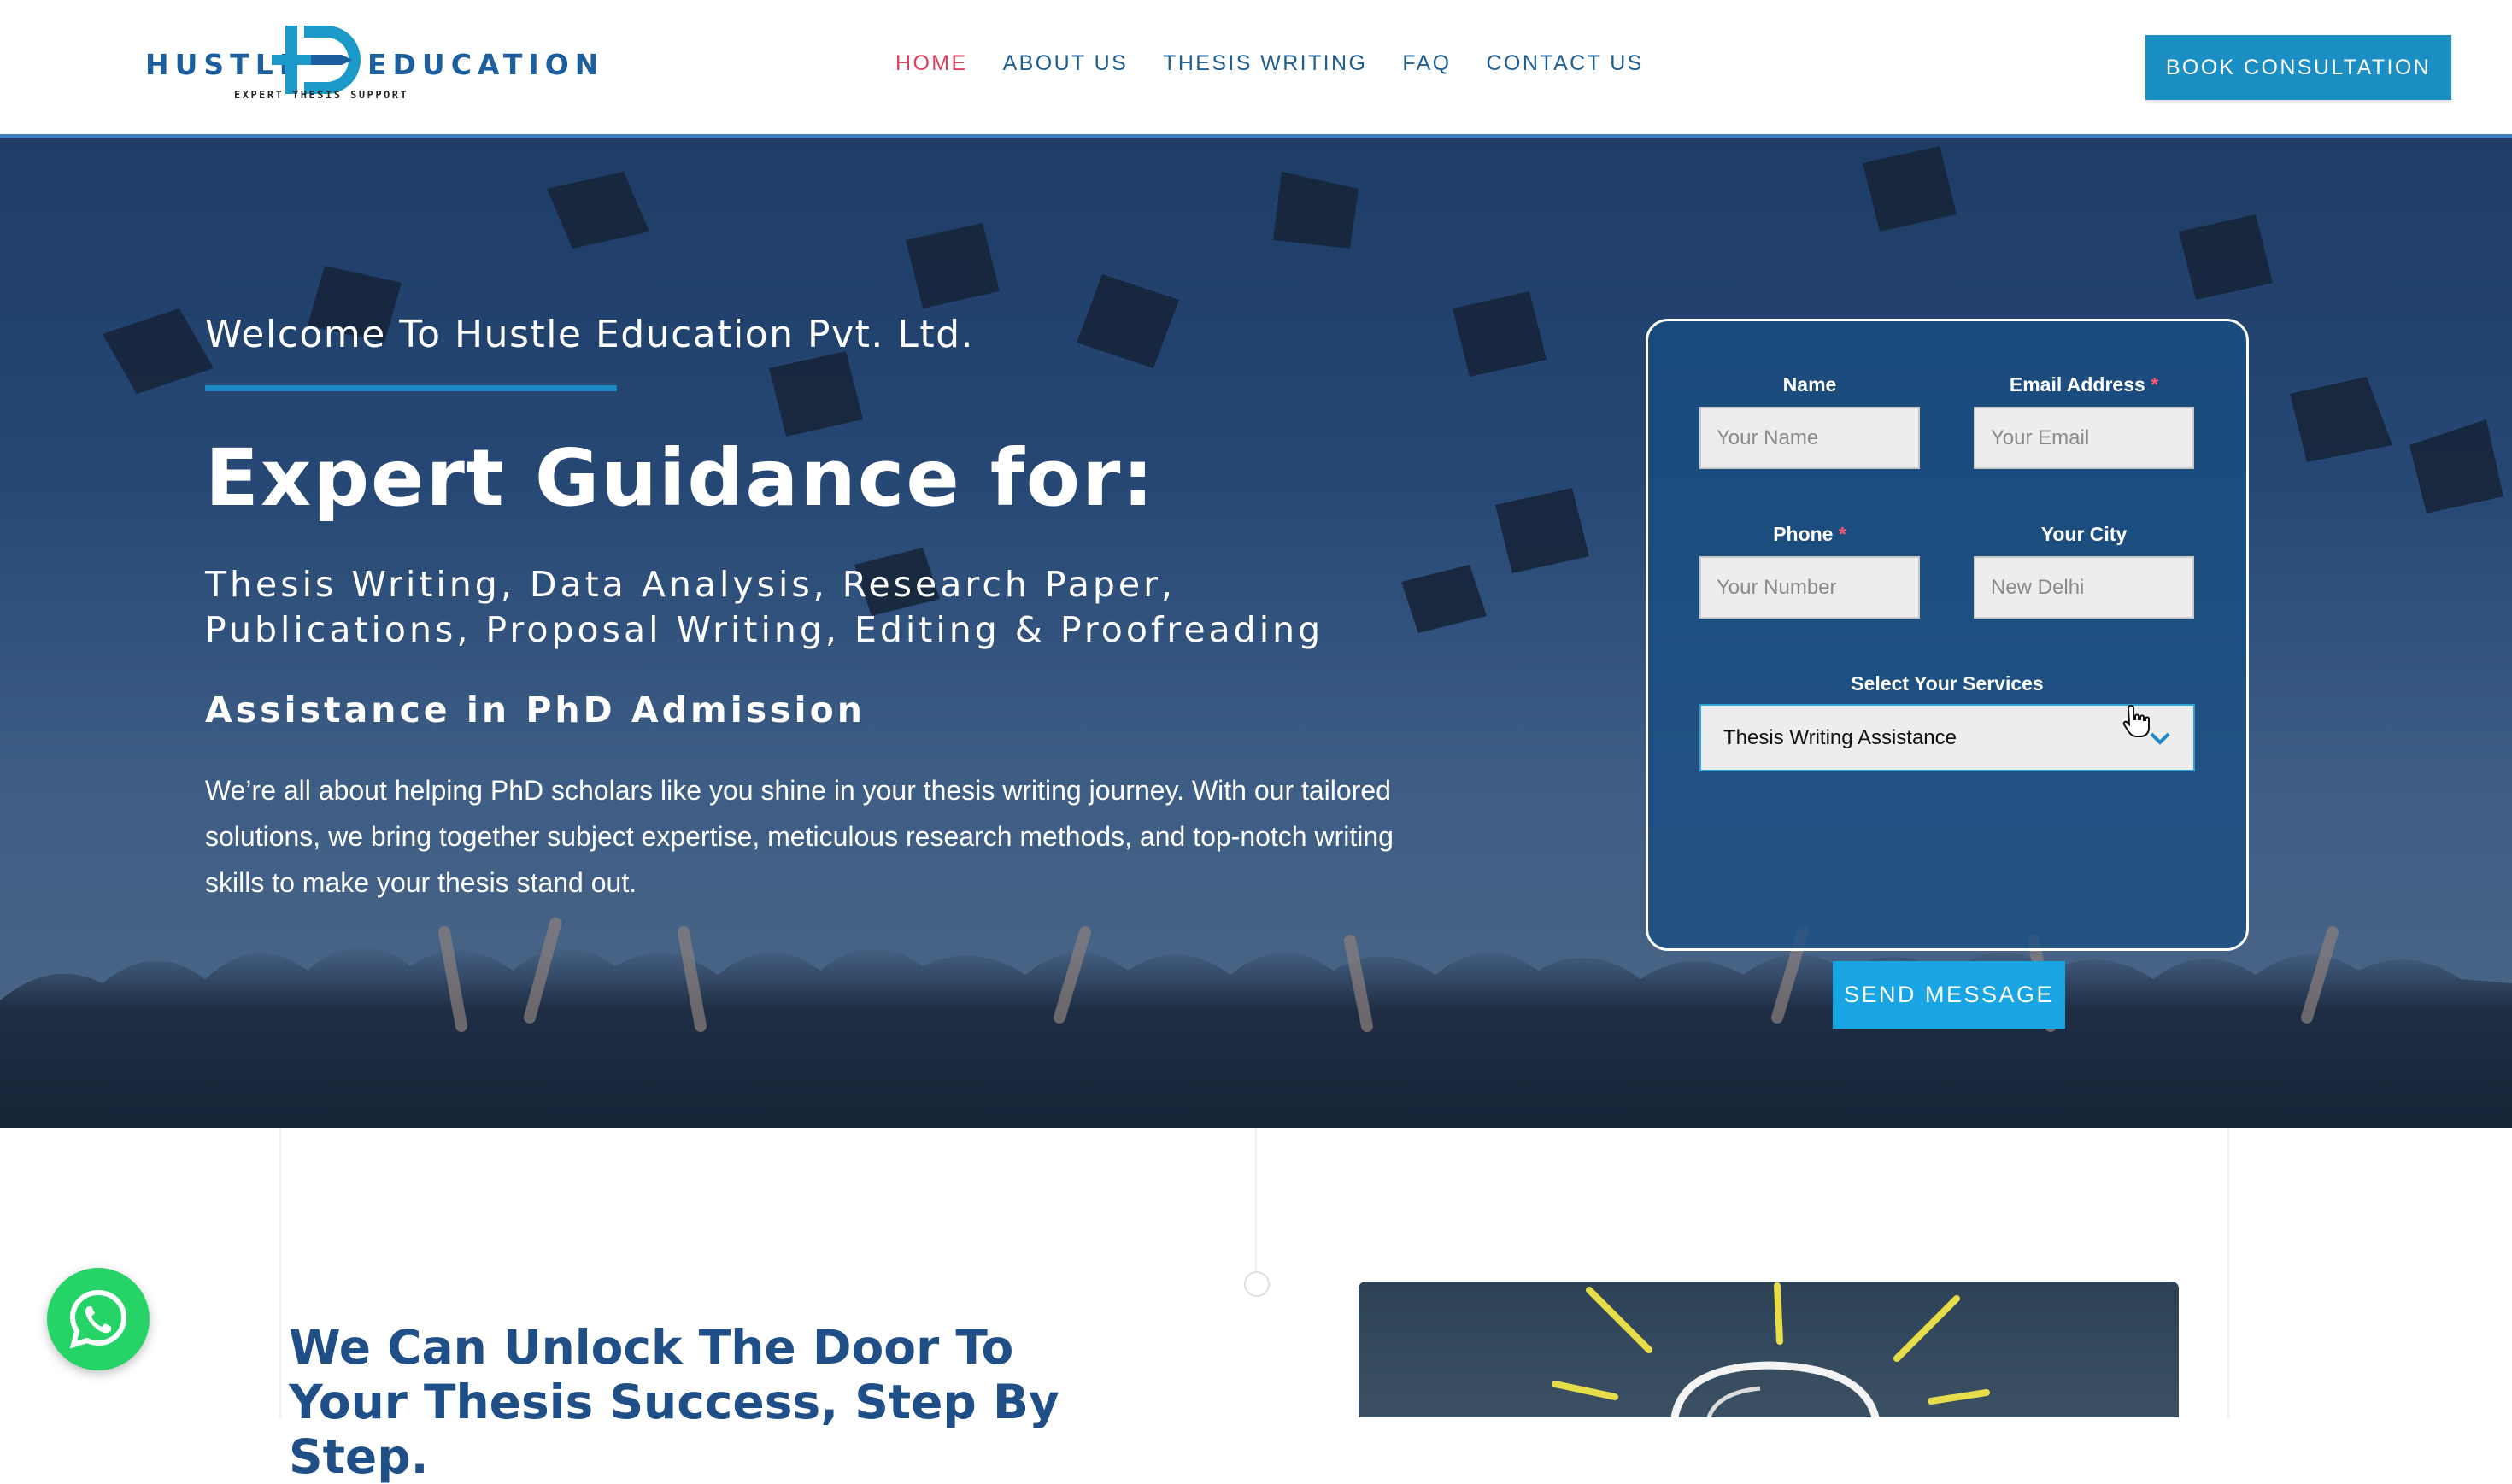 Image resolution: width=2512 pixels, height=1484 pixels. I want to click on nav-thesis-writing: THESIS WRITING, so click(1265, 66).